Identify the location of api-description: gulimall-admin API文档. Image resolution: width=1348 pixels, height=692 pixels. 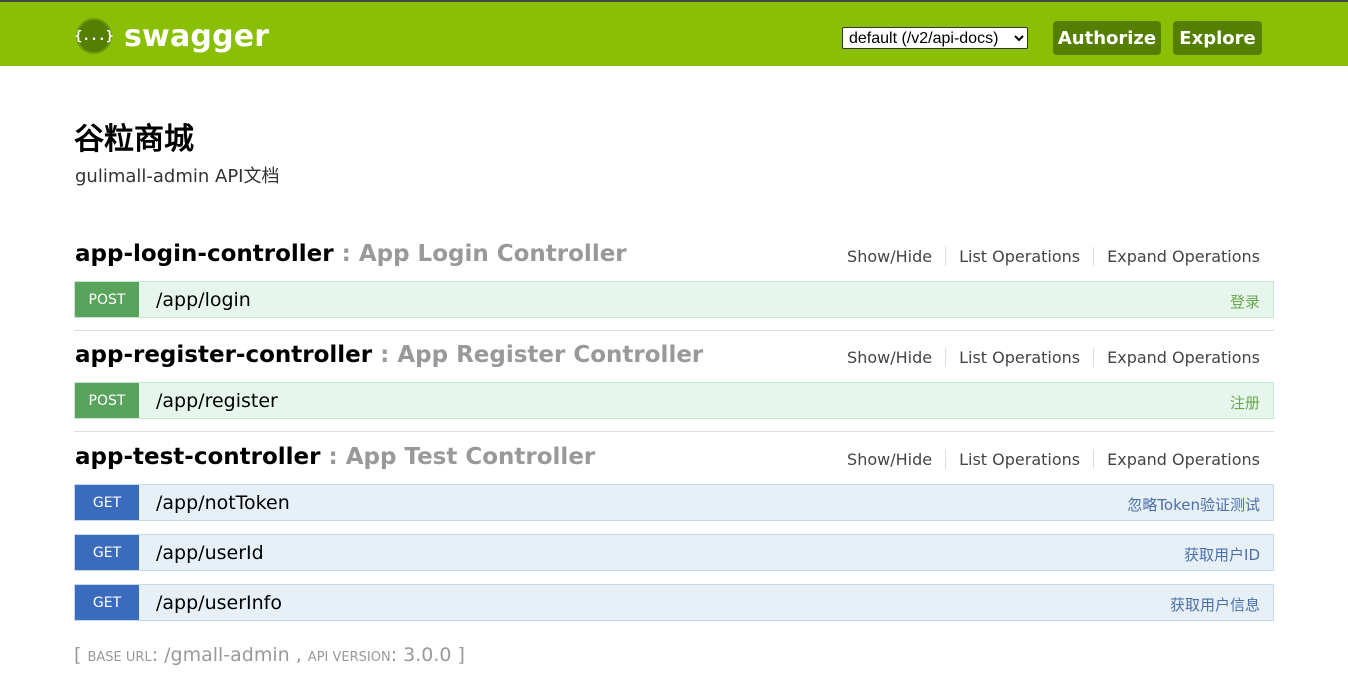
(177, 176).